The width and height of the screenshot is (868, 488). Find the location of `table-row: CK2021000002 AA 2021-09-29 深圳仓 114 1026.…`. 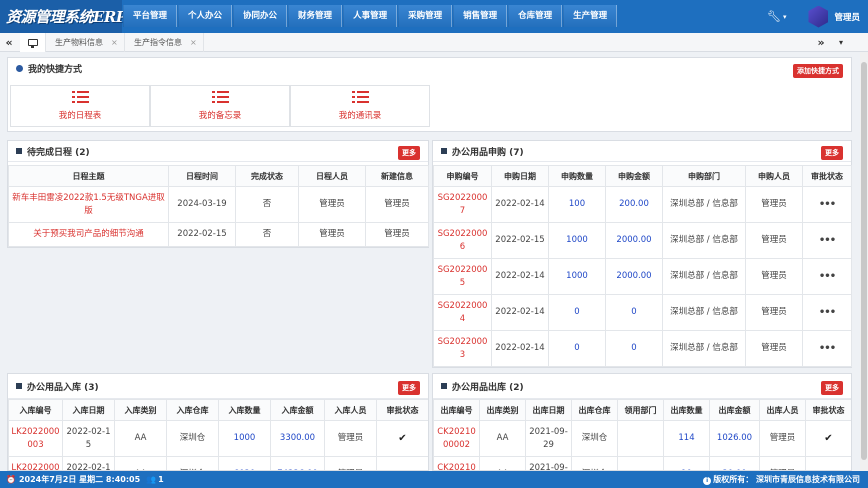

table-row: CK2021000002 AA 2021-09-29 深圳仓 114 1026.… is located at coordinates (642, 438).